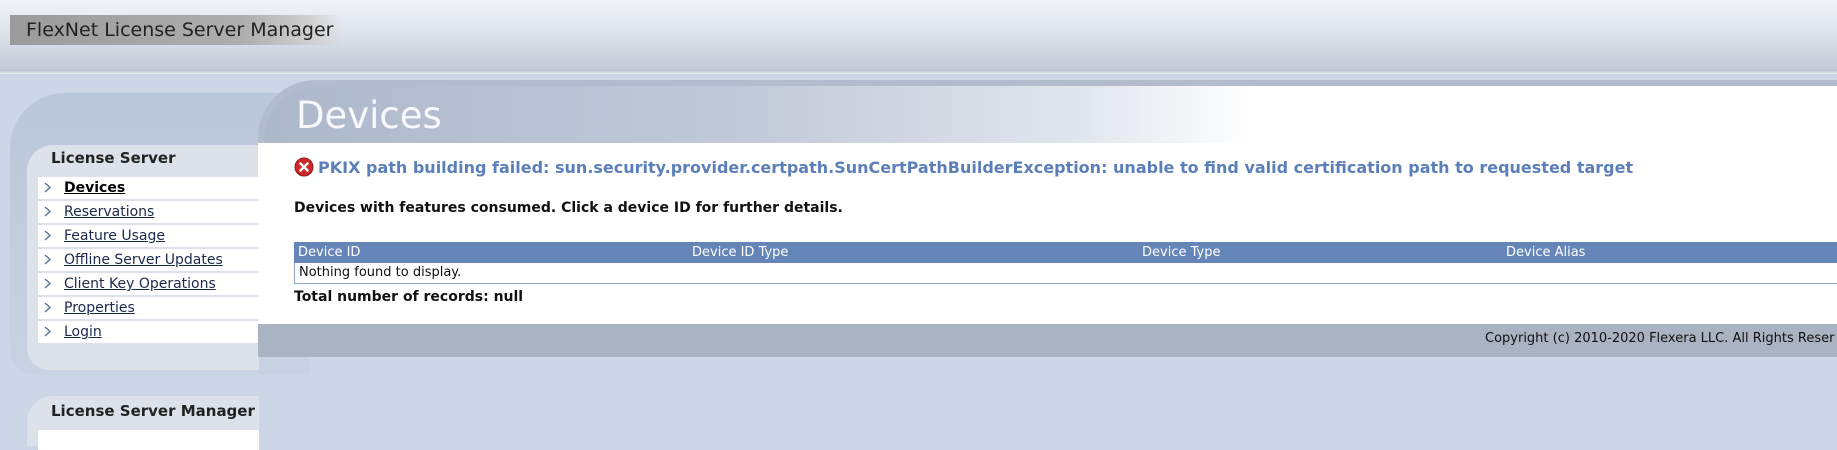 The width and height of the screenshot is (1837, 450). Describe the element at coordinates (148, 308) in the screenshot. I see `sidebar-item-properties: Properties` at that location.